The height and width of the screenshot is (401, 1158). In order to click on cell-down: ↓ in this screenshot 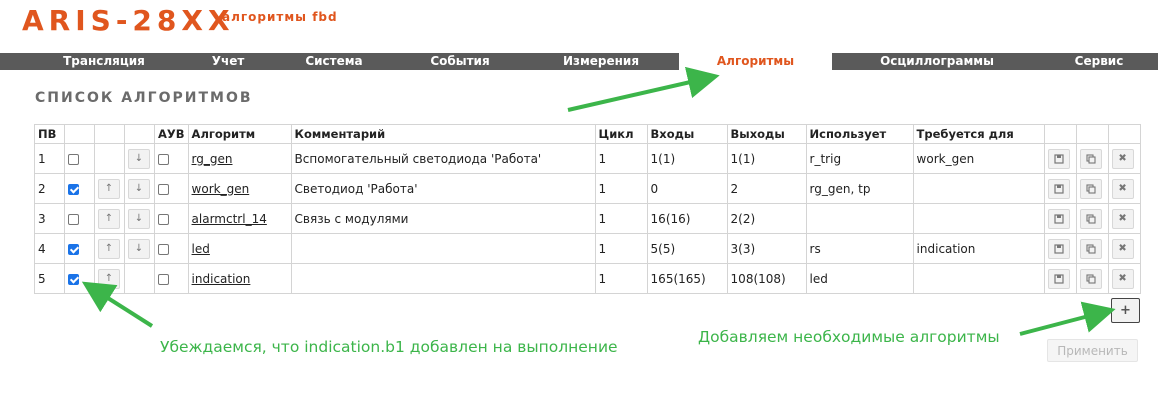, I will do `click(139, 218)`.